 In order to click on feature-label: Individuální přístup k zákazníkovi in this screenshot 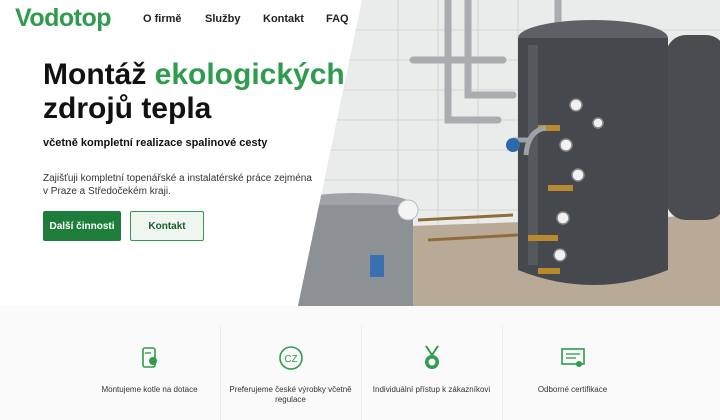, I will do `click(431, 389)`.